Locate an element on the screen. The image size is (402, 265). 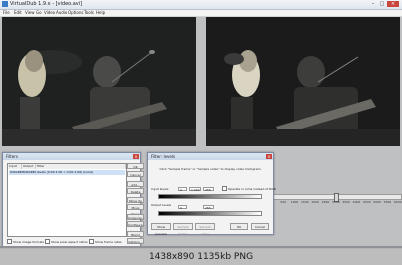
show-aspect-ratios-checkbox: Show pixel aspect ratios is located at coordinates (66, 242).